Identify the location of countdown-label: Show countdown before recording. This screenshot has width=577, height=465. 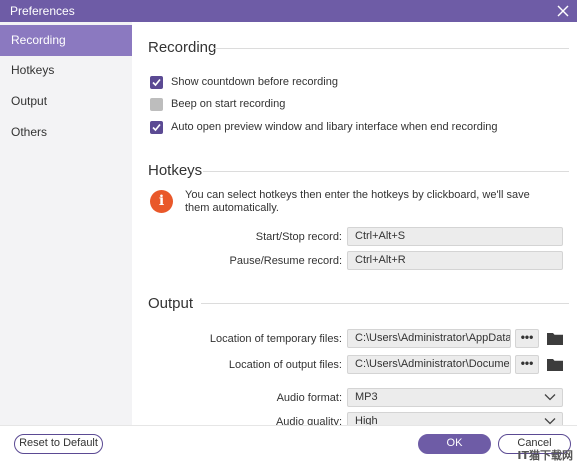
(254, 82).